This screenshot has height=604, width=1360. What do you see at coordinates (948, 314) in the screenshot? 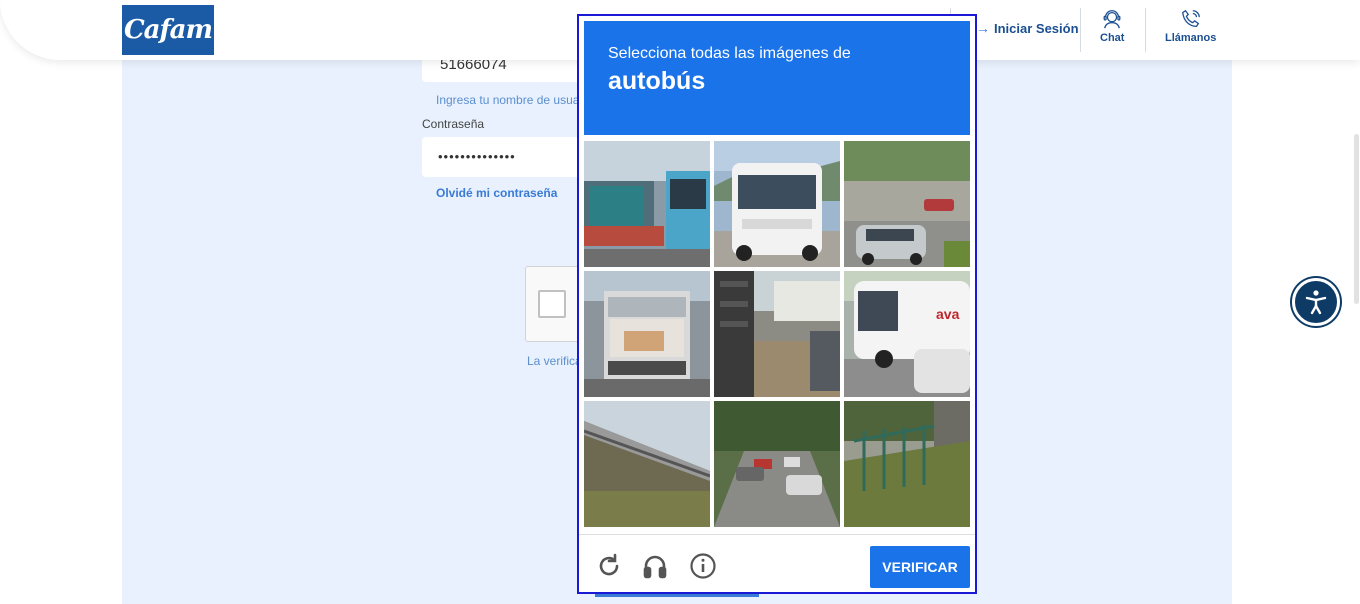
I see `svg-text: ava` at bounding box center [948, 314].